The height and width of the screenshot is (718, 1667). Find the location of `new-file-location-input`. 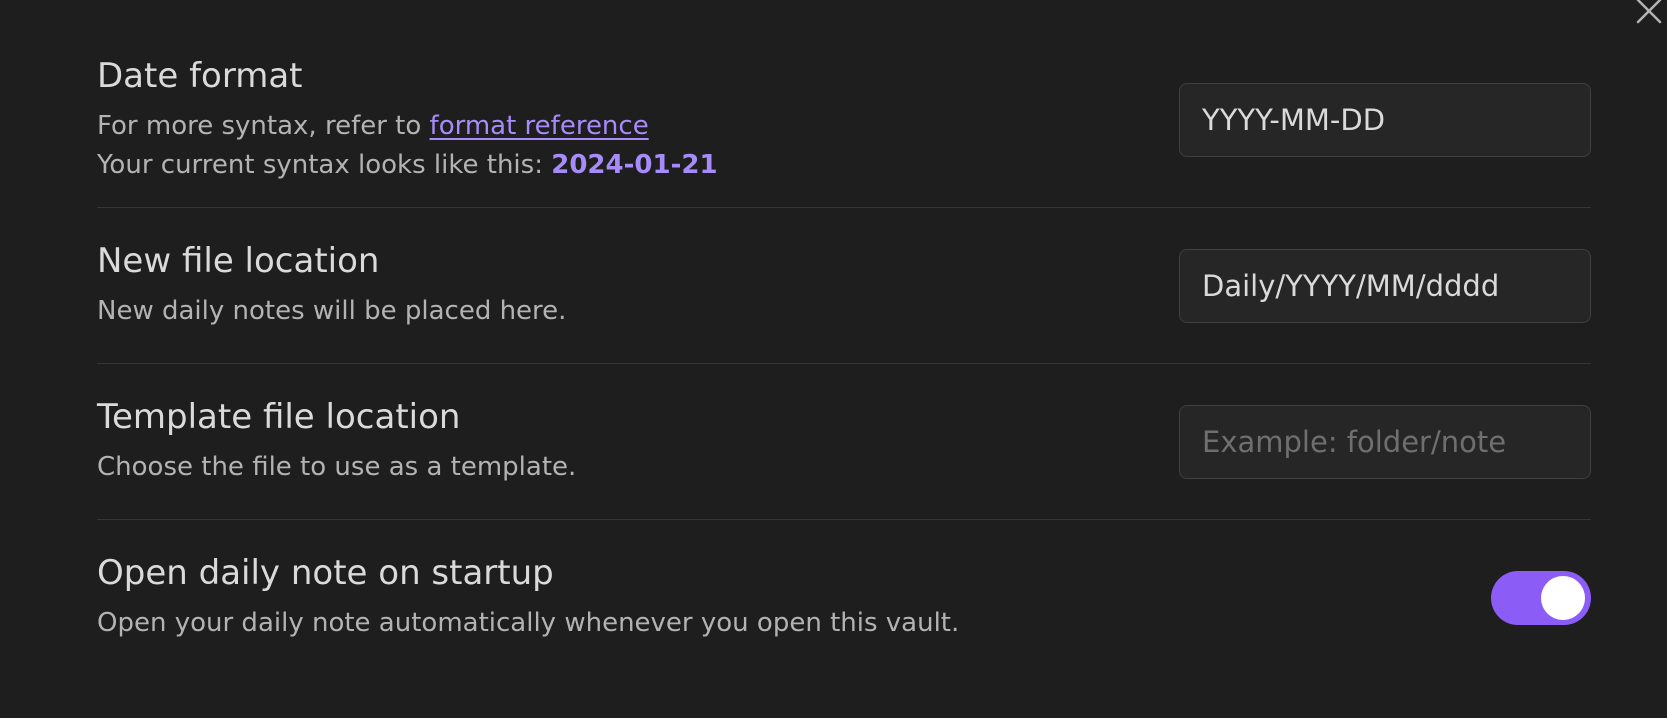

new-file-location-input is located at coordinates (1385, 285).